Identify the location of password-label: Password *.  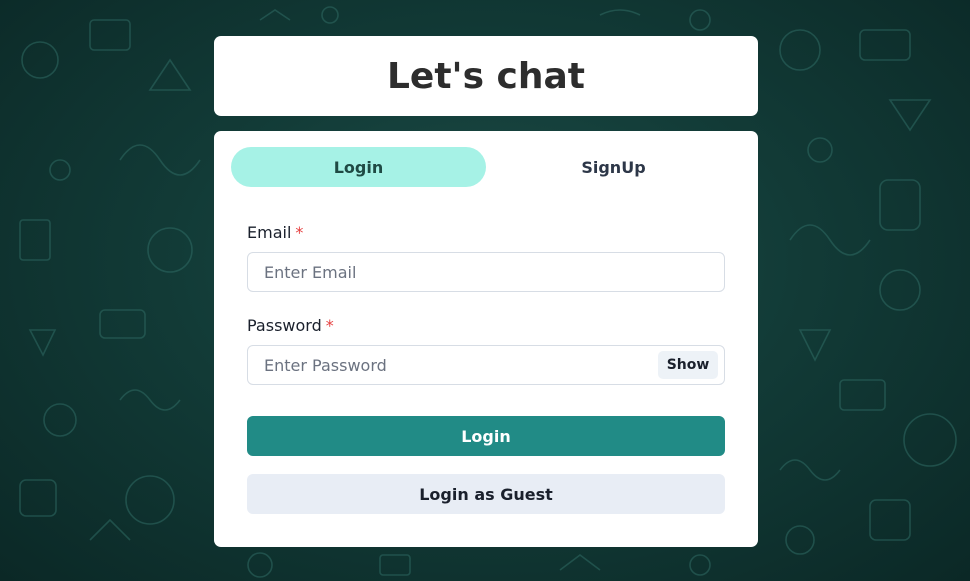
(486, 326).